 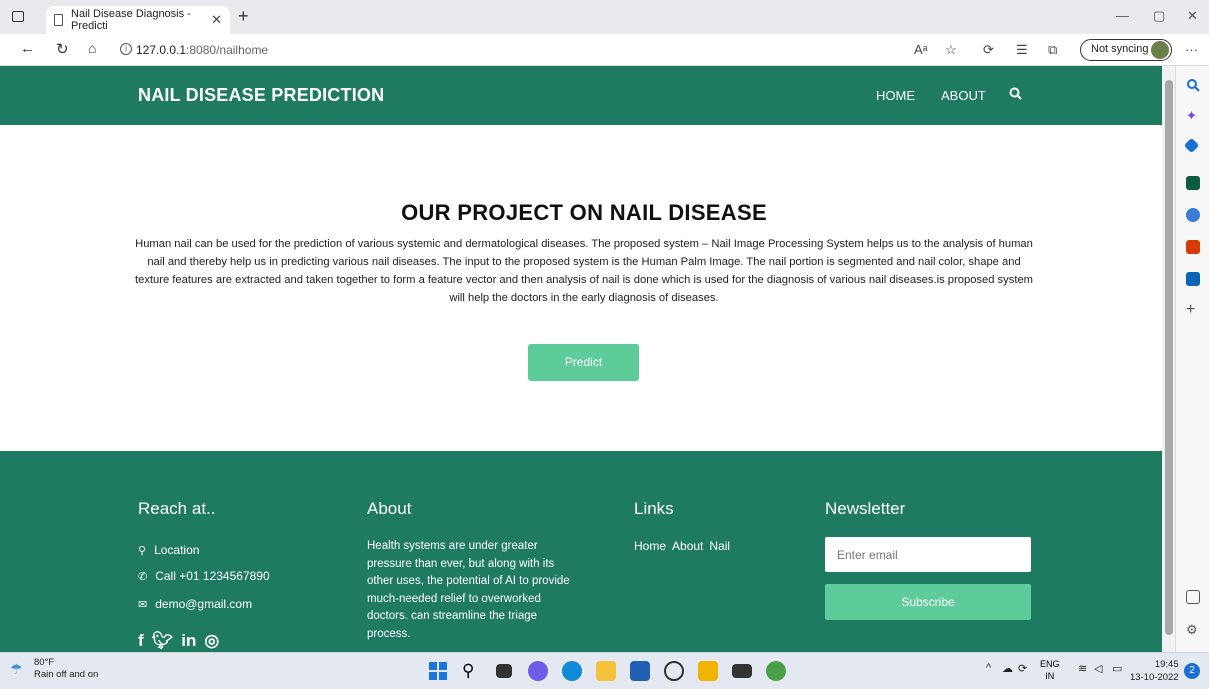 I want to click on url-field: 127.0.0.1:8080/nailhome, so click(x=202, y=50).